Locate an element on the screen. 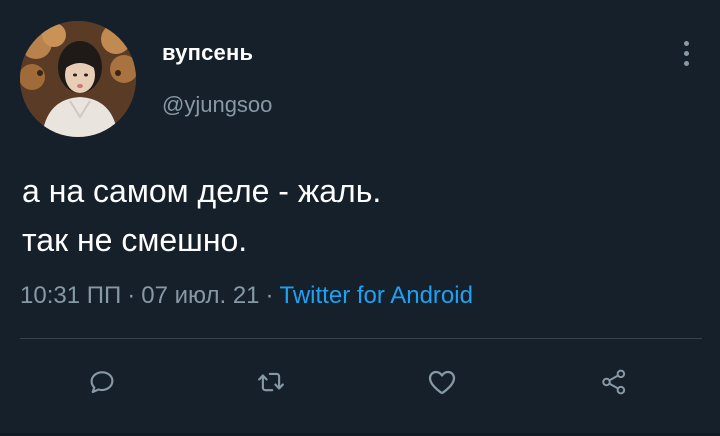  more-options-button is located at coordinates (686, 54).